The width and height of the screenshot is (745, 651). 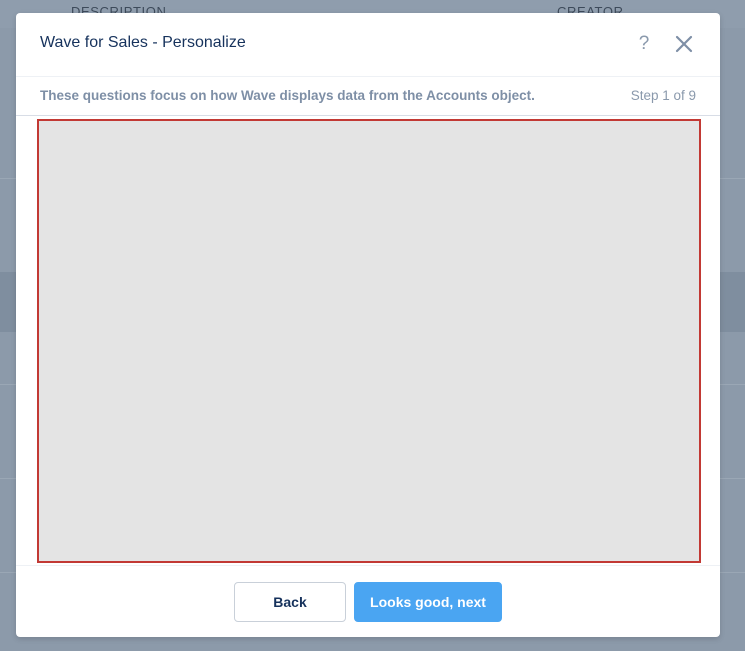 What do you see at coordinates (368, 45) in the screenshot?
I see `modal-header: Wave for Sales - Personalize ?` at bounding box center [368, 45].